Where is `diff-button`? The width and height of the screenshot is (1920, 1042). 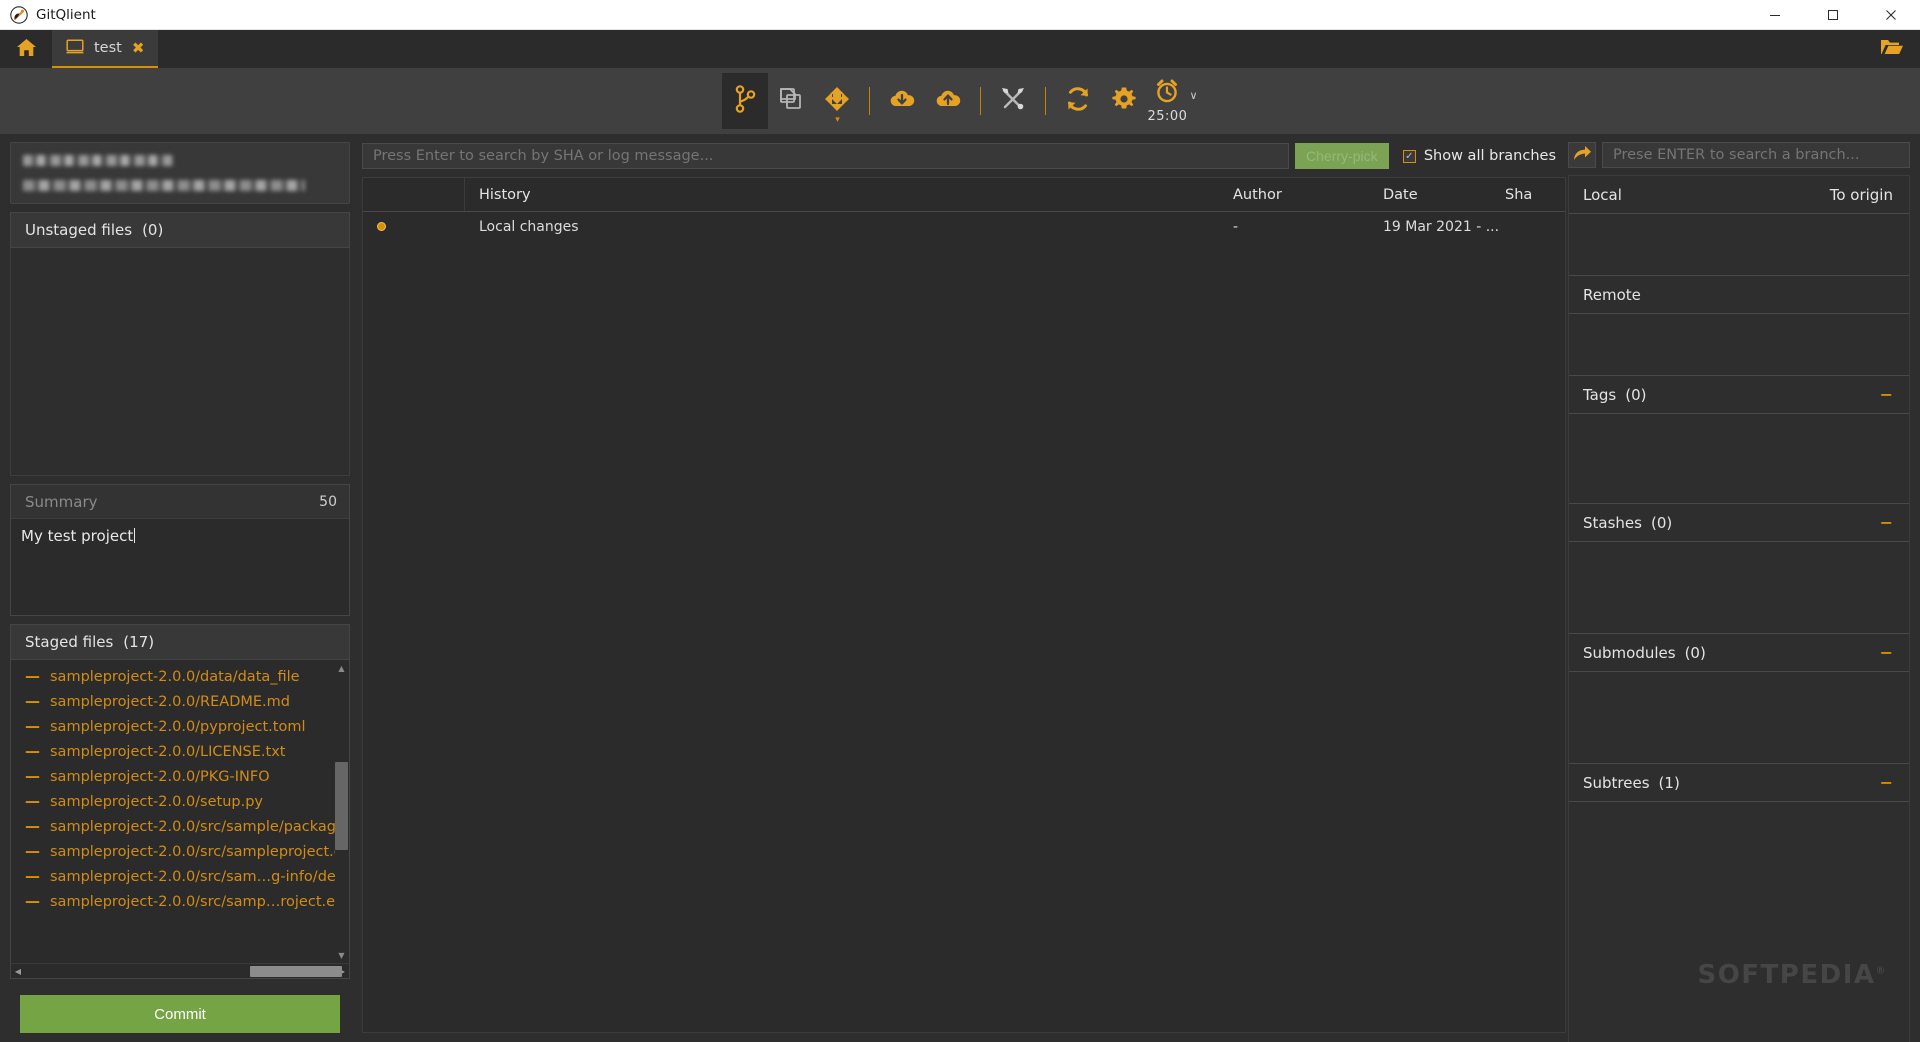 diff-button is located at coordinates (791, 101).